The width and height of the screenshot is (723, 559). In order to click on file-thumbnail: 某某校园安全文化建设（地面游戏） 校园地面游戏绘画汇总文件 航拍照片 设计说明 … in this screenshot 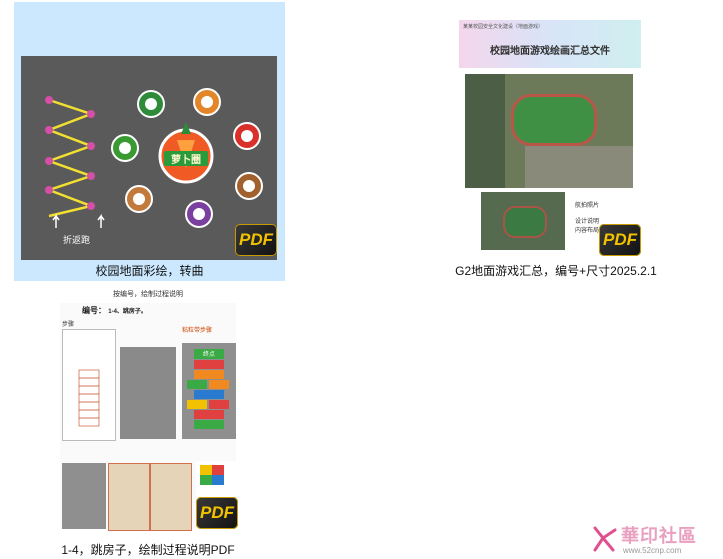, I will do `click(550, 138)`.